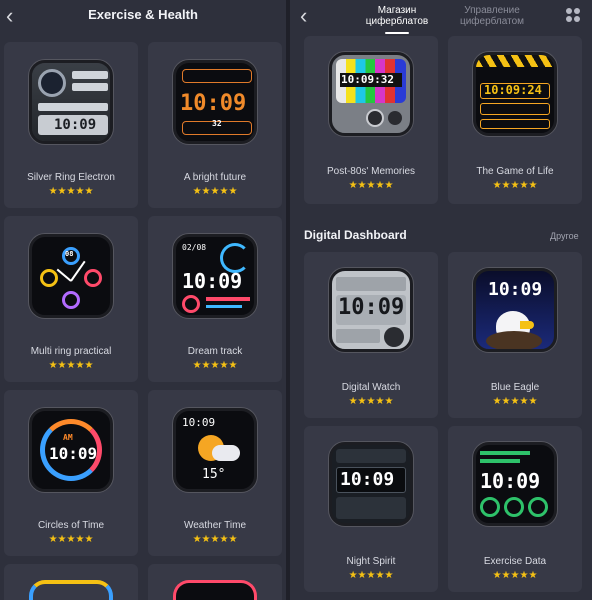  Describe the element at coordinates (71, 351) in the screenshot. I see `watchface-name: Multi ring practical` at that location.